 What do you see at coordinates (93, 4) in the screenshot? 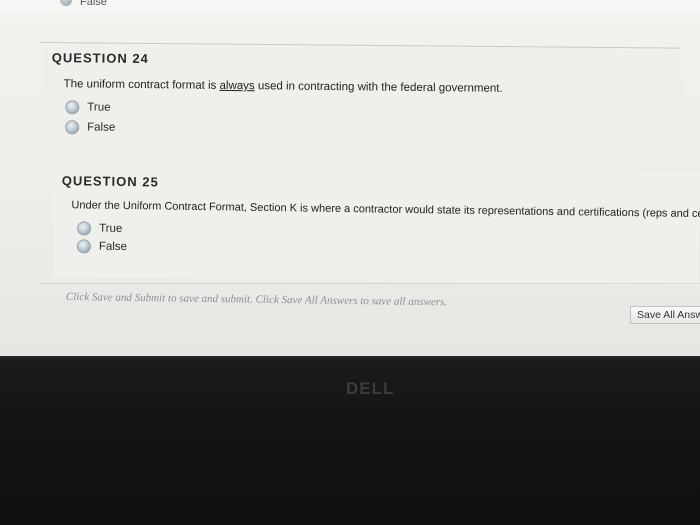
I see `previous-false-label: False` at bounding box center [93, 4].